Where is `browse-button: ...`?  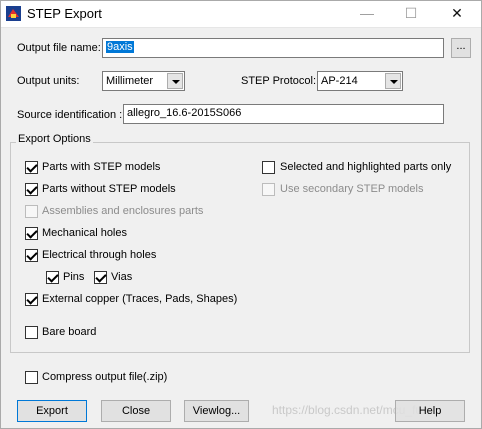 browse-button: ... is located at coordinates (461, 48).